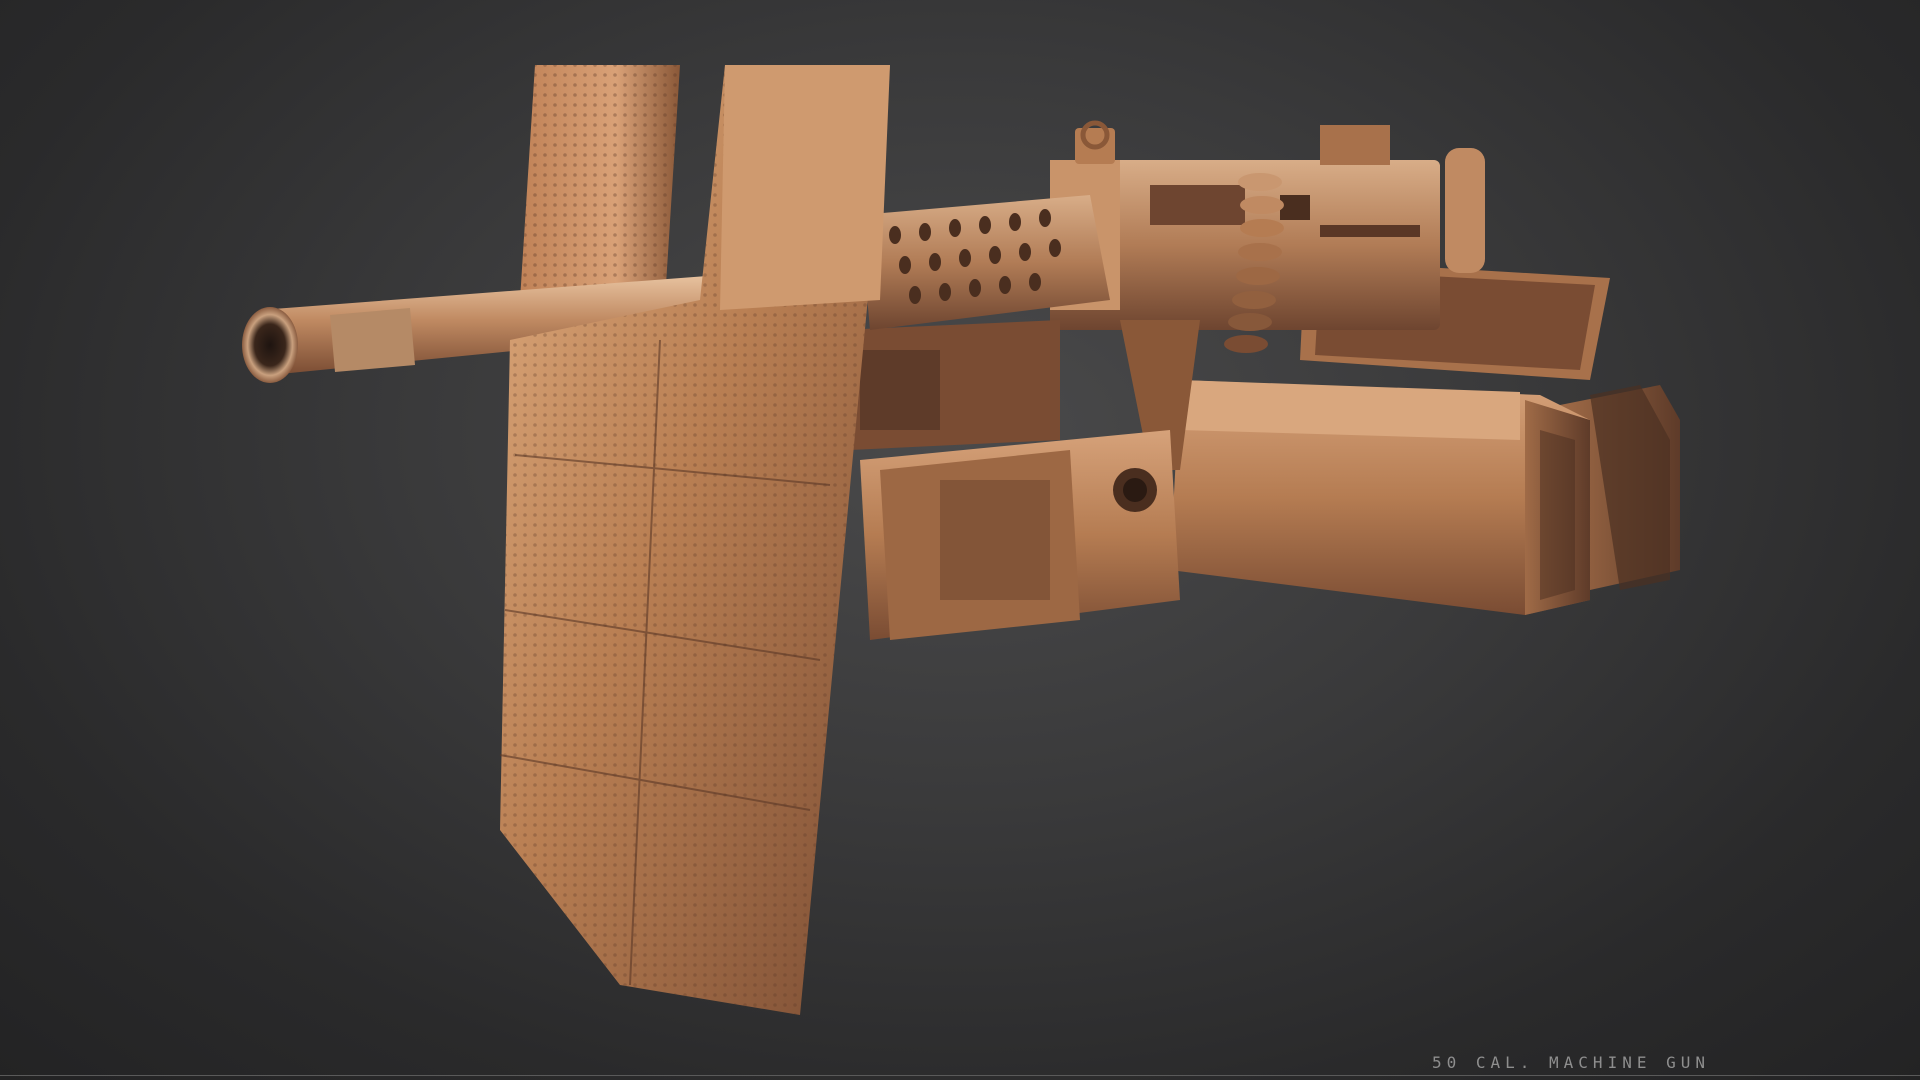  What do you see at coordinates (960, 1075) in the screenshot?
I see `caption-divider` at bounding box center [960, 1075].